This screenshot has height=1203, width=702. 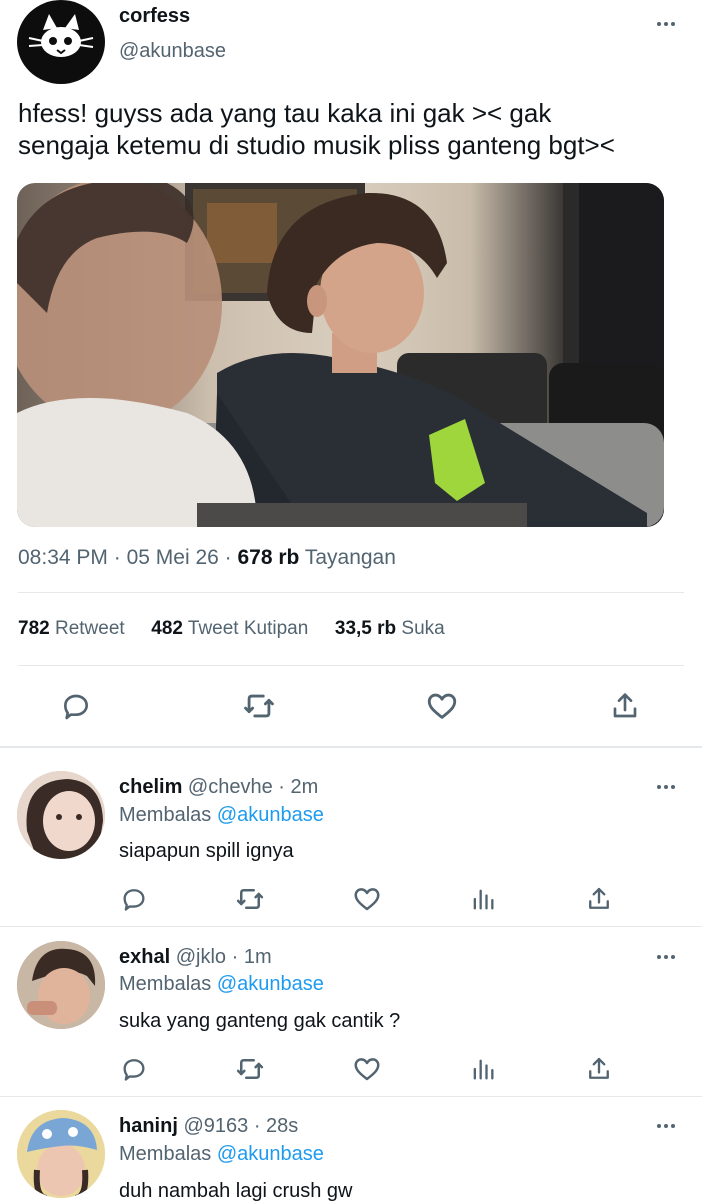 What do you see at coordinates (173, 557) in the screenshot?
I see `tweet-date: 05 Mei 26` at bounding box center [173, 557].